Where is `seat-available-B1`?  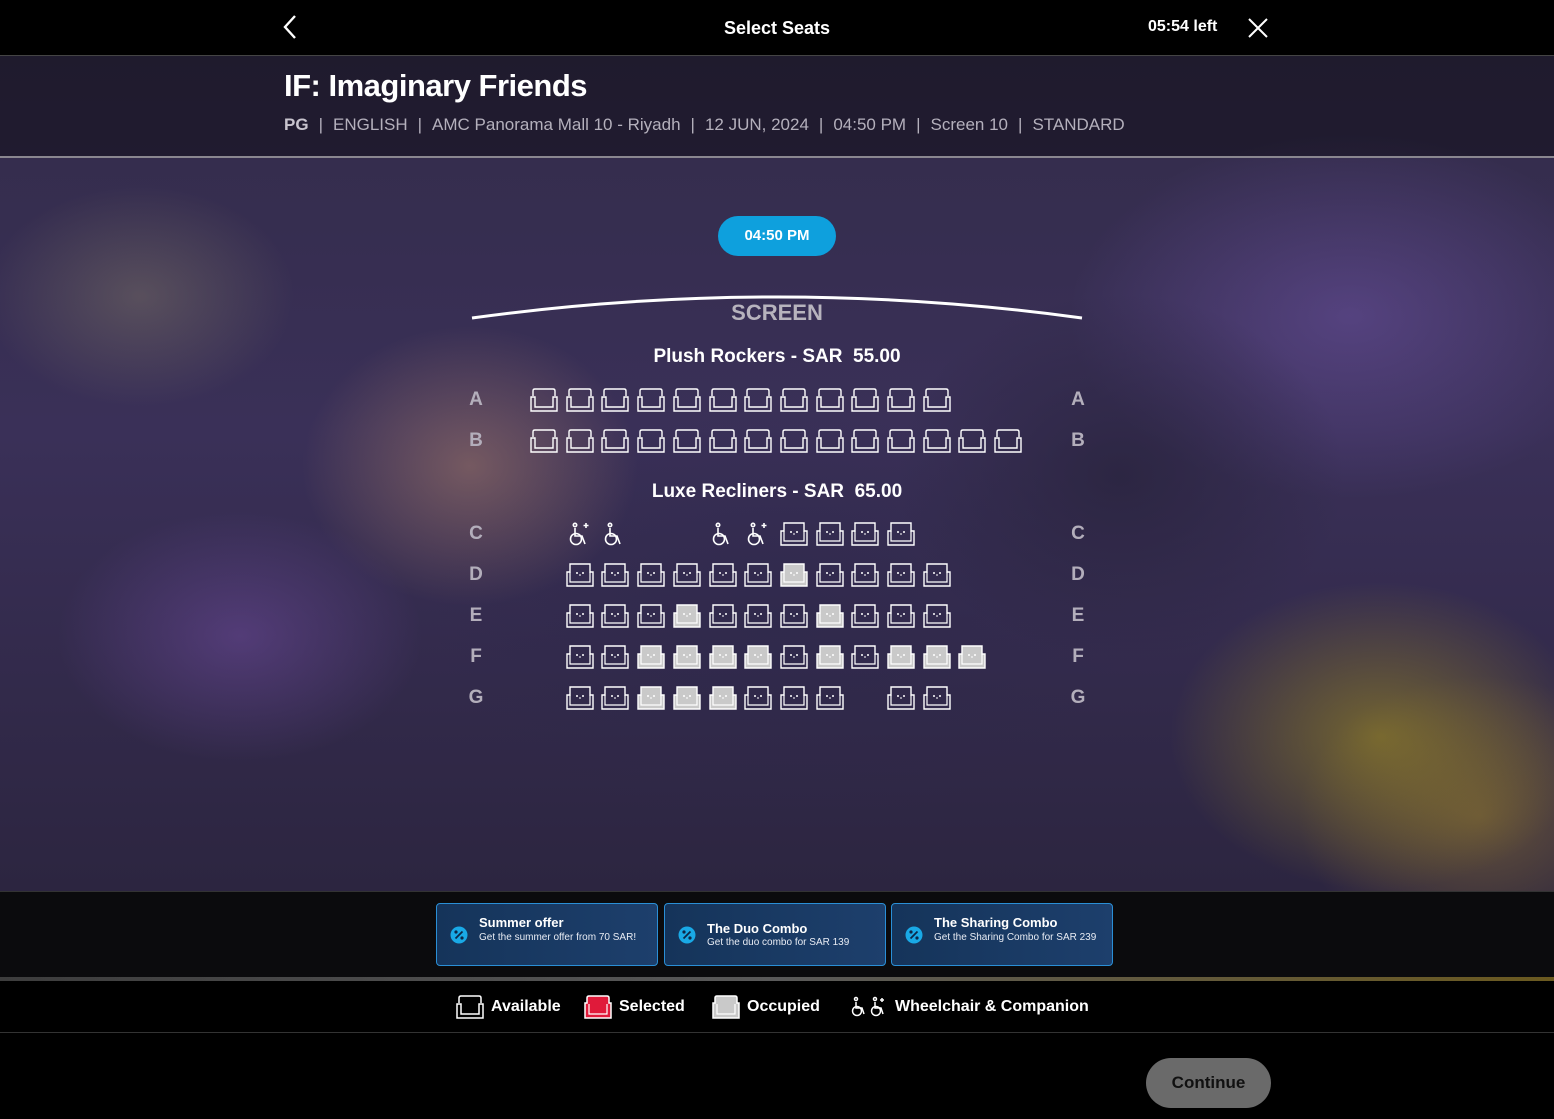 seat-available-B1 is located at coordinates (544, 441).